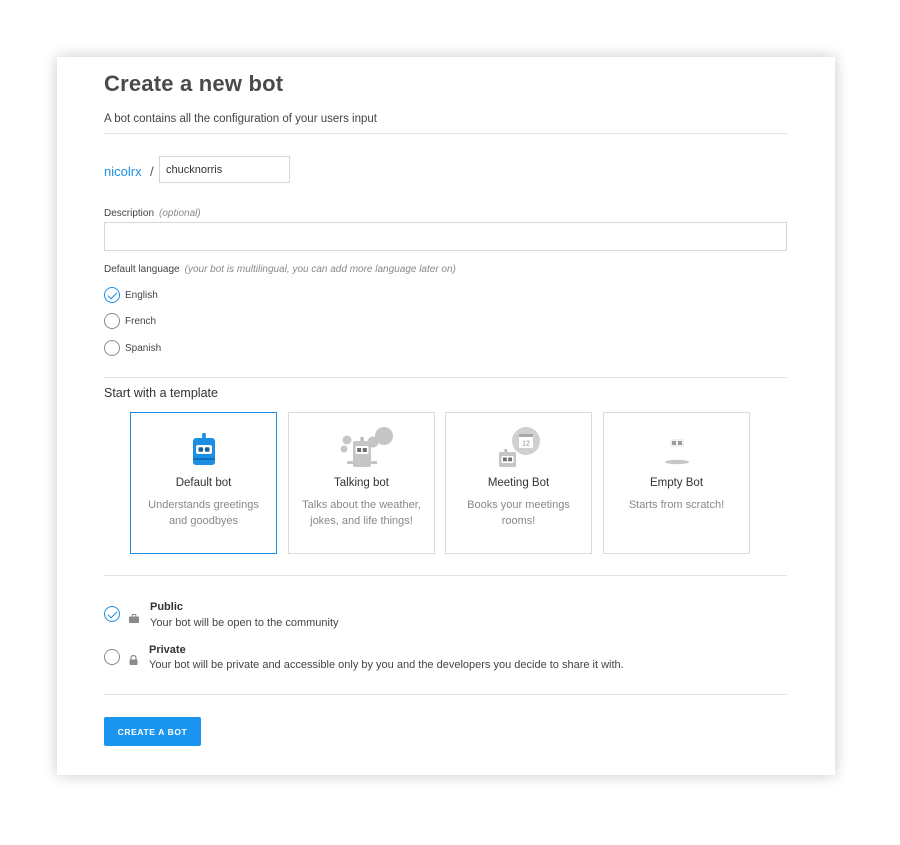 The width and height of the screenshot is (900, 845). Describe the element at coordinates (112, 657) in the screenshot. I see `visibility-radio-private` at that location.